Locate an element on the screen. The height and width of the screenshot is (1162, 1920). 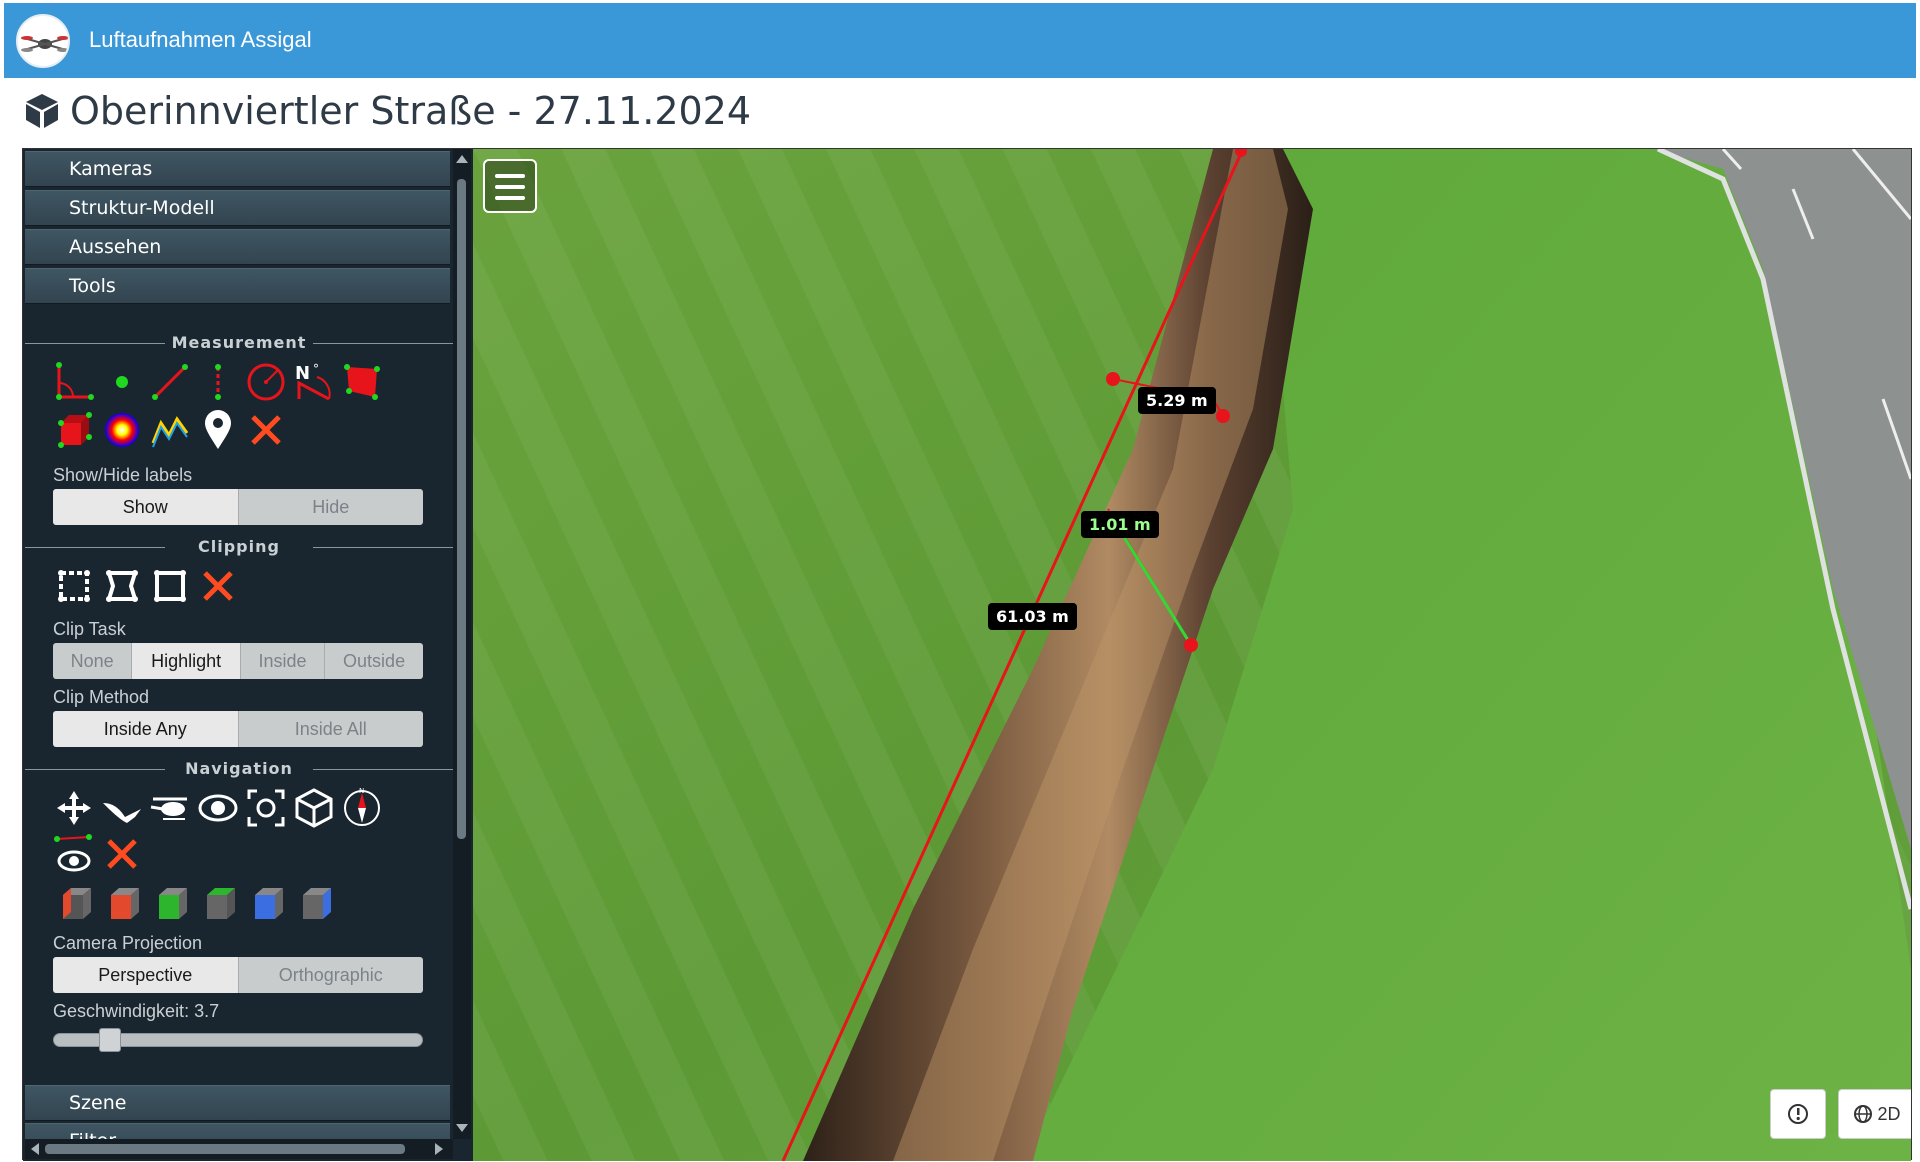
page-title-bar: Oberinnviertler Straße - 27.11.2024 is located at coordinates (386, 111).